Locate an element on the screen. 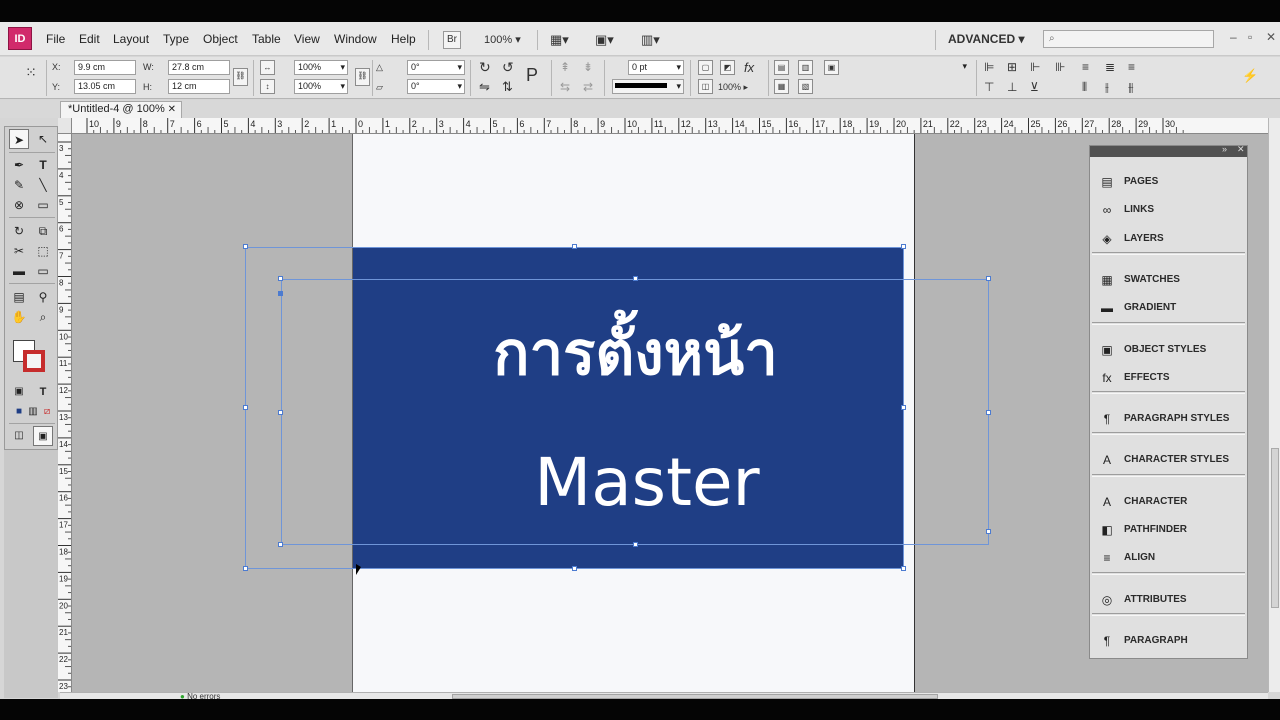 The width and height of the screenshot is (1280, 720). ruler-origin is located at coordinates (65, 126).